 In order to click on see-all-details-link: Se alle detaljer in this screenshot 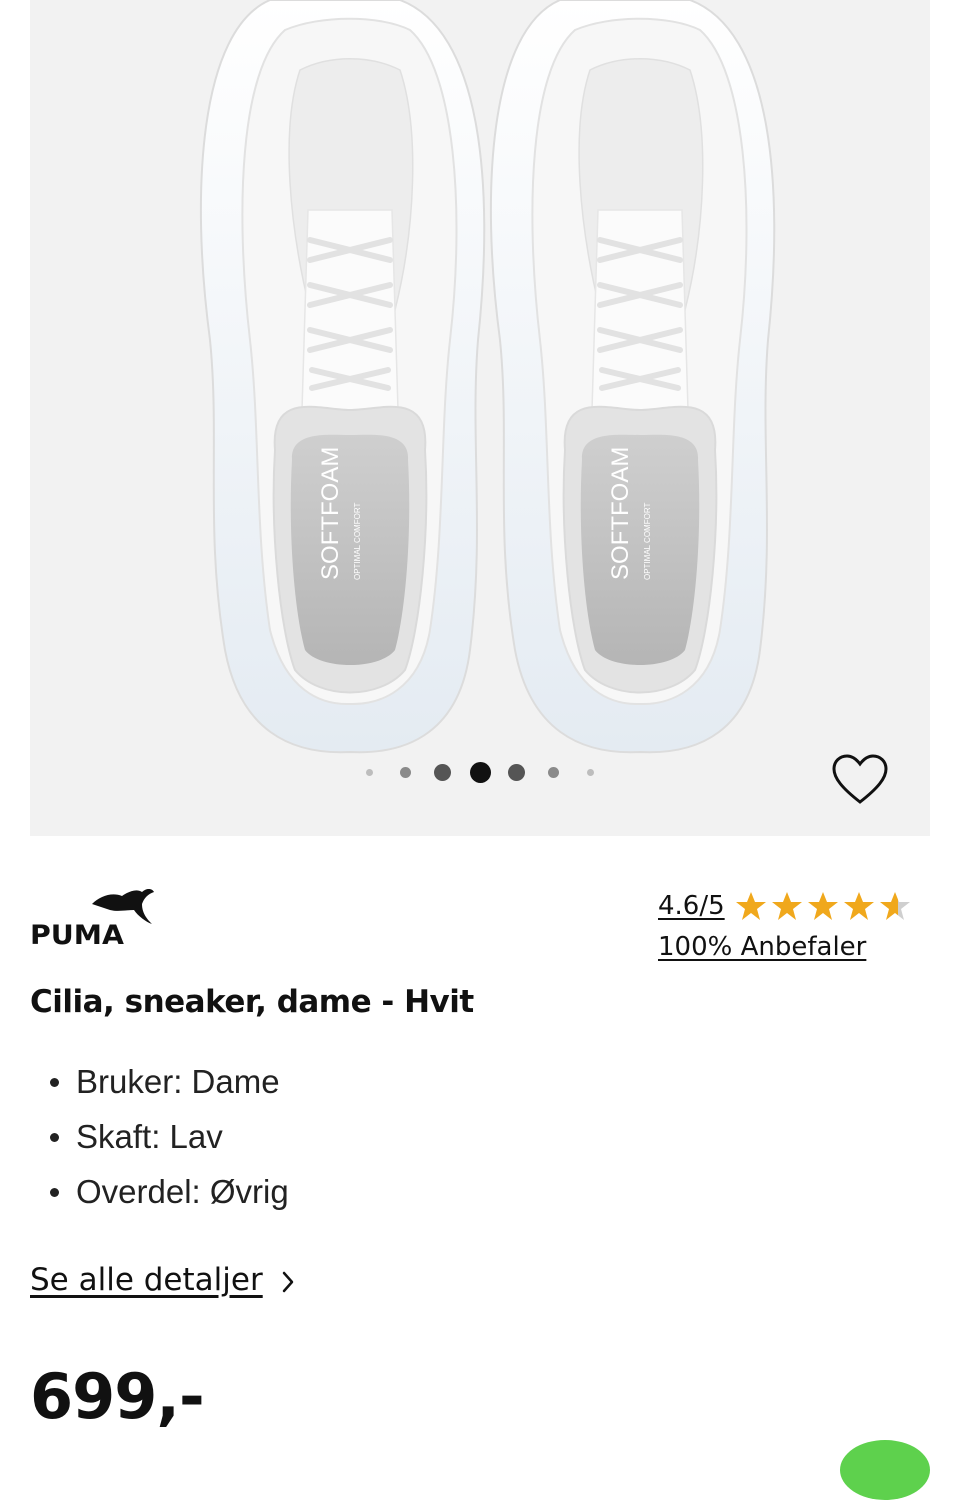, I will do `click(162, 1280)`.